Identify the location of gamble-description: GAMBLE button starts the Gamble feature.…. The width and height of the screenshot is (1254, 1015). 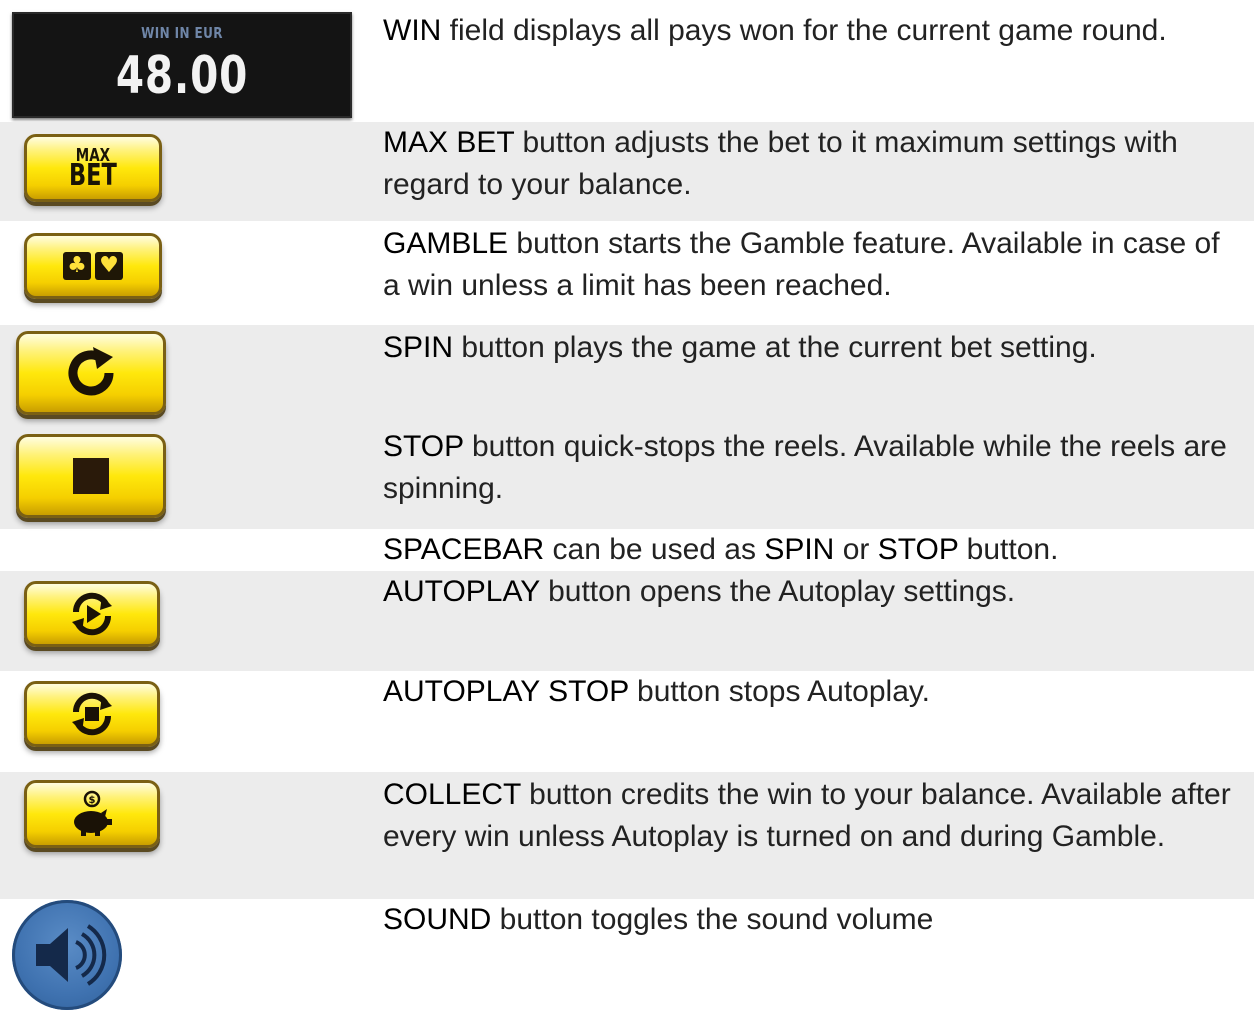
(813, 265).